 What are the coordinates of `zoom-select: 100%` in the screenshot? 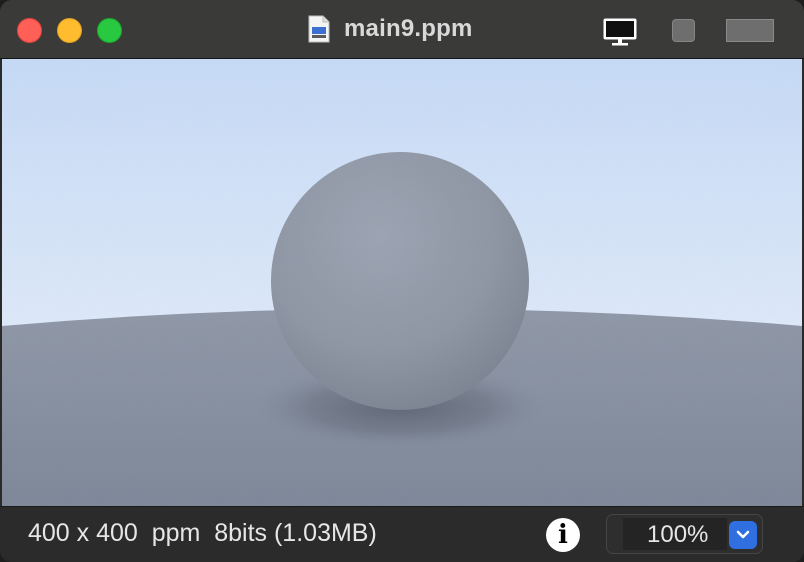 It's located at (684, 534).